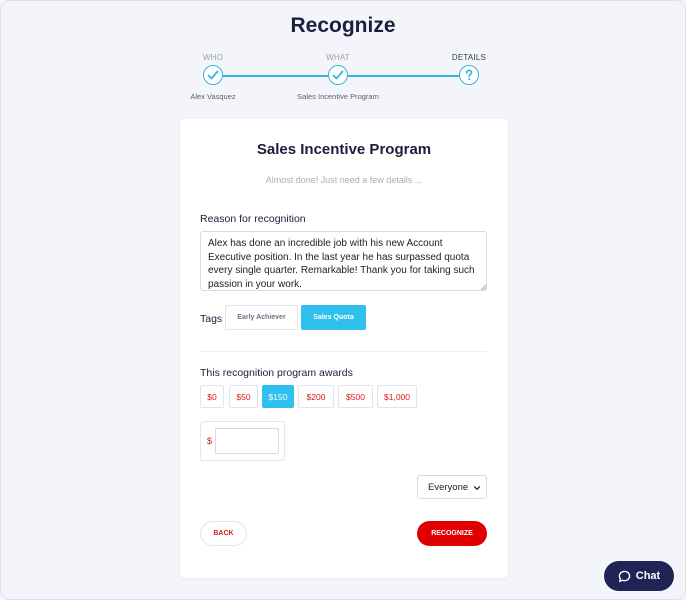 This screenshot has height=600, width=686. What do you see at coordinates (448, 487) in the screenshot?
I see `visibility-selected-value: Everyone` at bounding box center [448, 487].